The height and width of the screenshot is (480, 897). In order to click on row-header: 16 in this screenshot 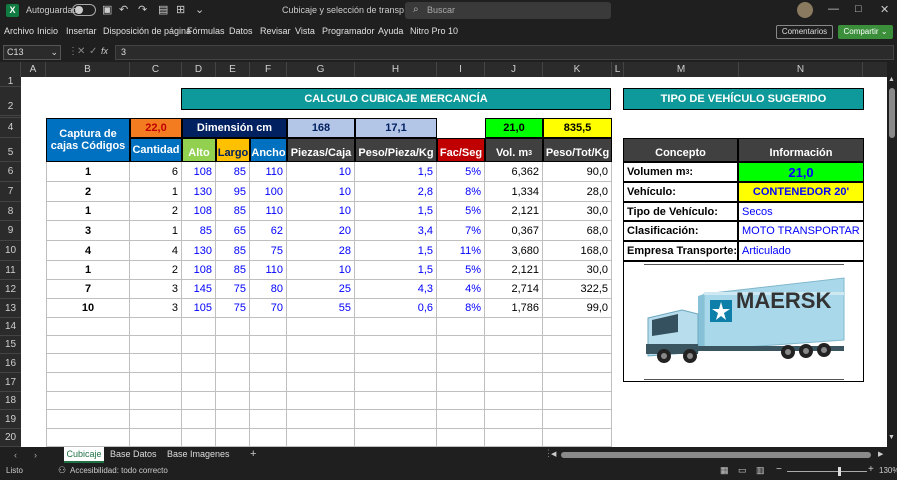, I will do `click(10, 363)`.